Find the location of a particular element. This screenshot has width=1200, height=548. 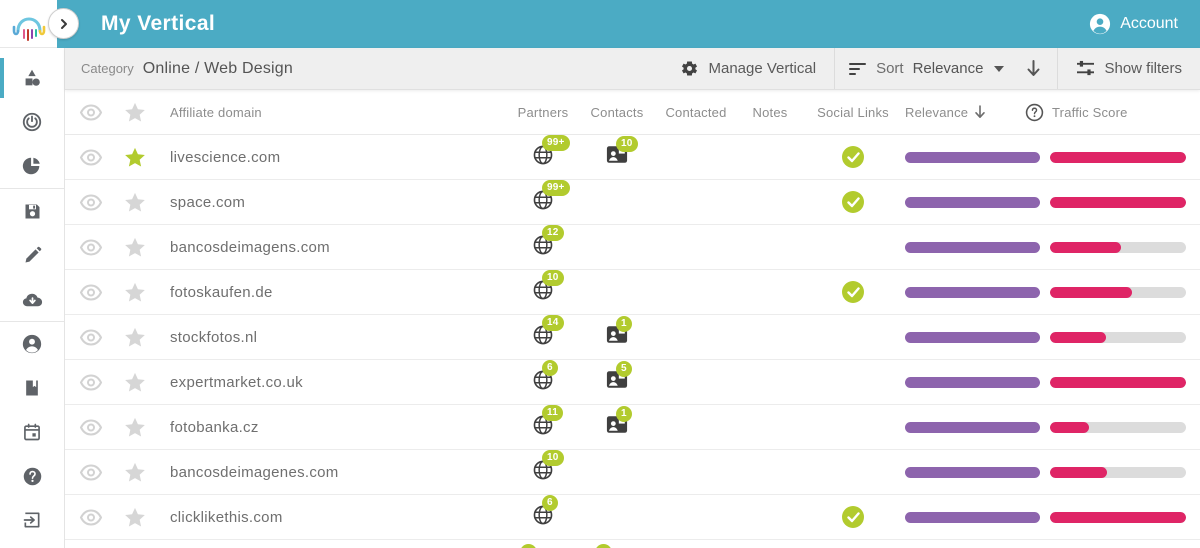

sort-value-dropdown: Relevance is located at coordinates (948, 68).